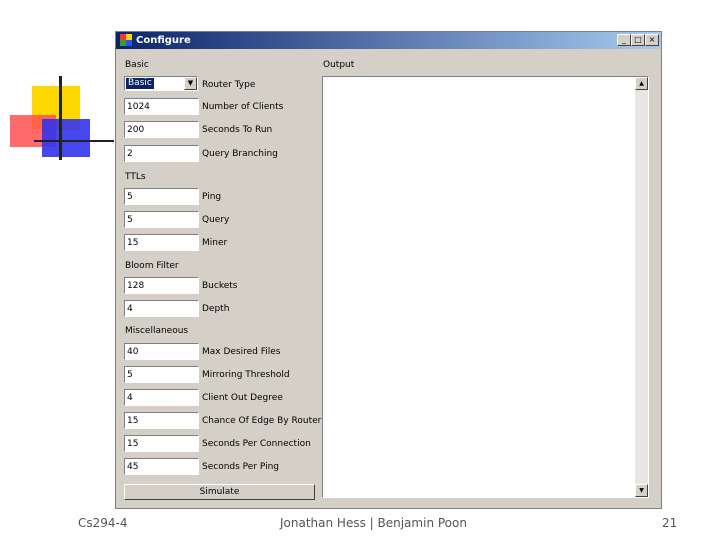  What do you see at coordinates (161, 420) in the screenshot?
I see `chance-of-edge-by-router-input` at bounding box center [161, 420].